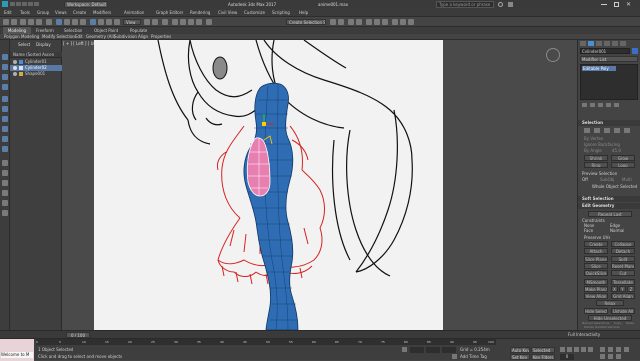 This screenshot has width=640, height=361. I want to click on menu-modifiers: Modifiers, so click(102, 13).